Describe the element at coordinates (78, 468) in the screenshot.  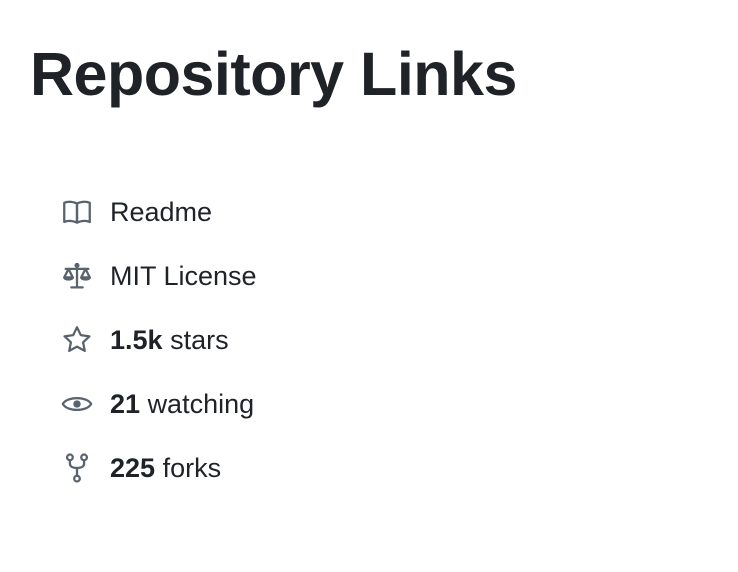
I see `fork-icon` at that location.